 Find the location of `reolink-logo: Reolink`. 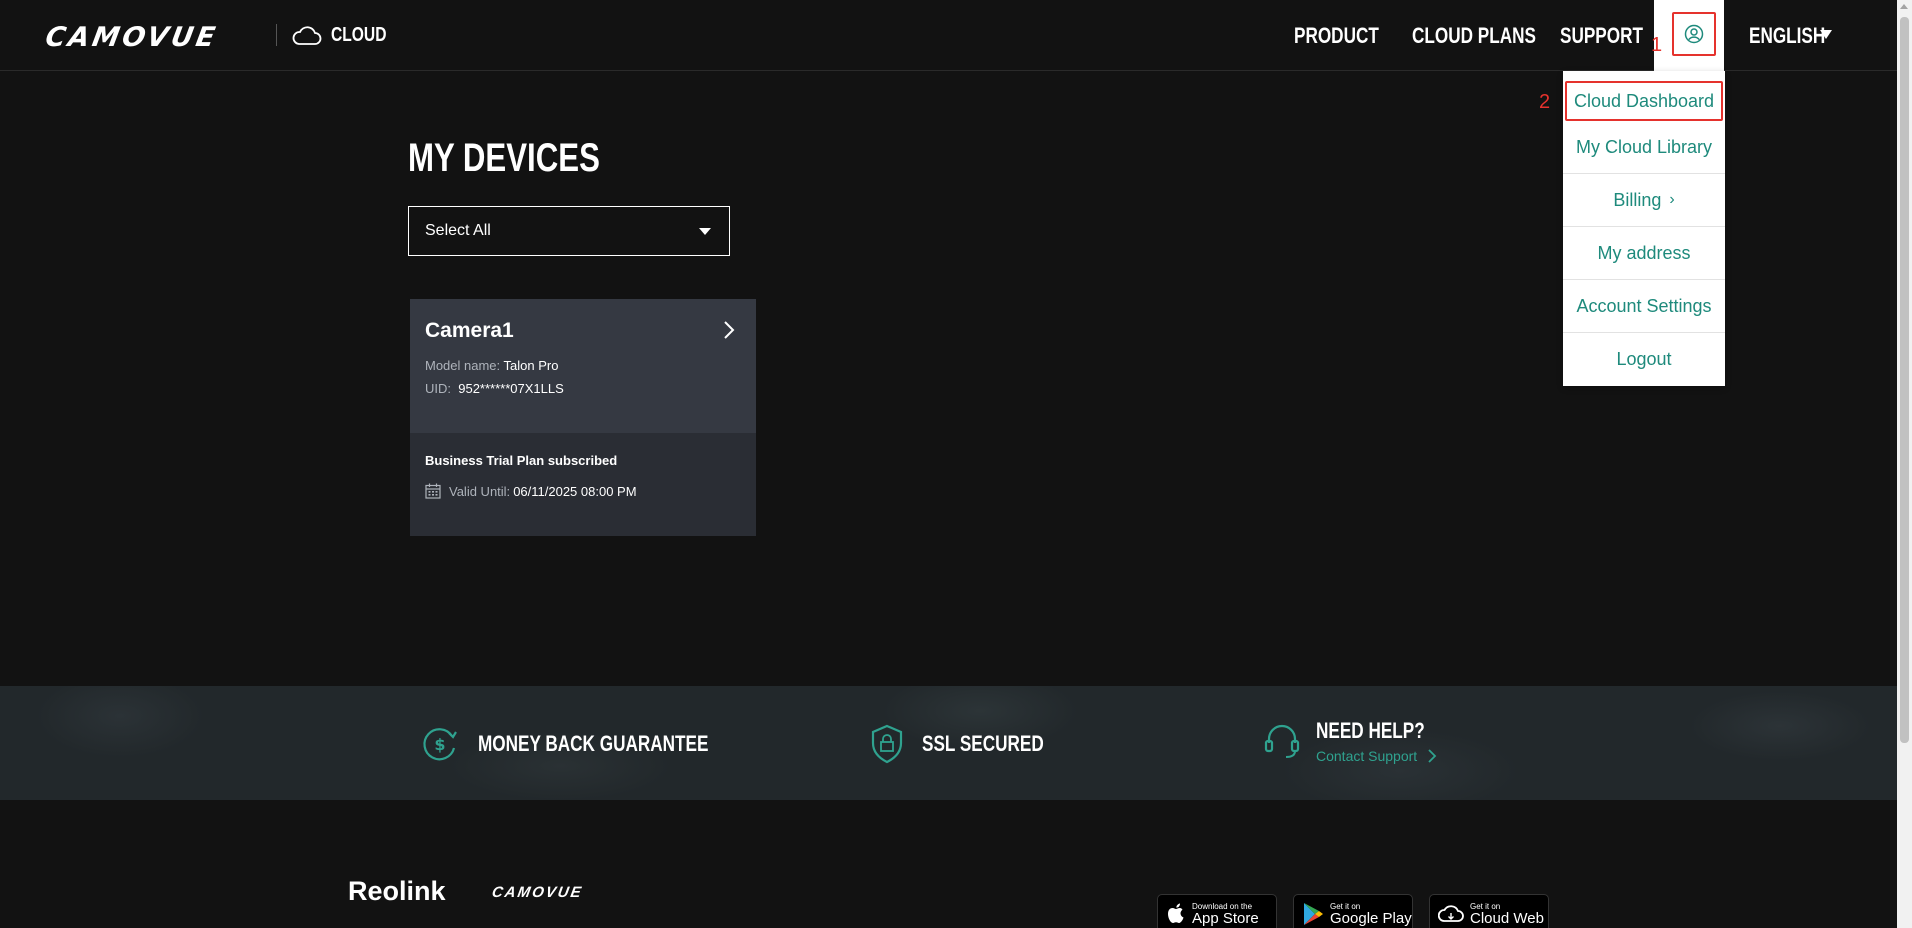

reolink-logo: Reolink is located at coordinates (397, 891).